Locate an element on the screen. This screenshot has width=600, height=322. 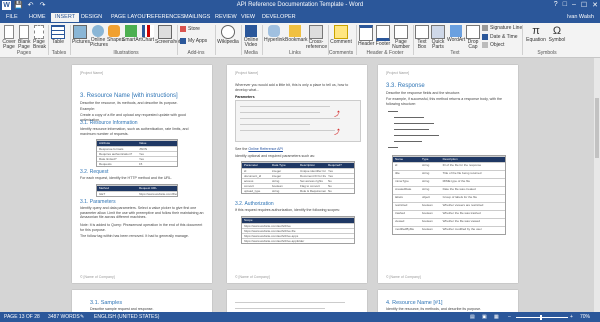
equation-icon: π is located at coordinates (536, 31).